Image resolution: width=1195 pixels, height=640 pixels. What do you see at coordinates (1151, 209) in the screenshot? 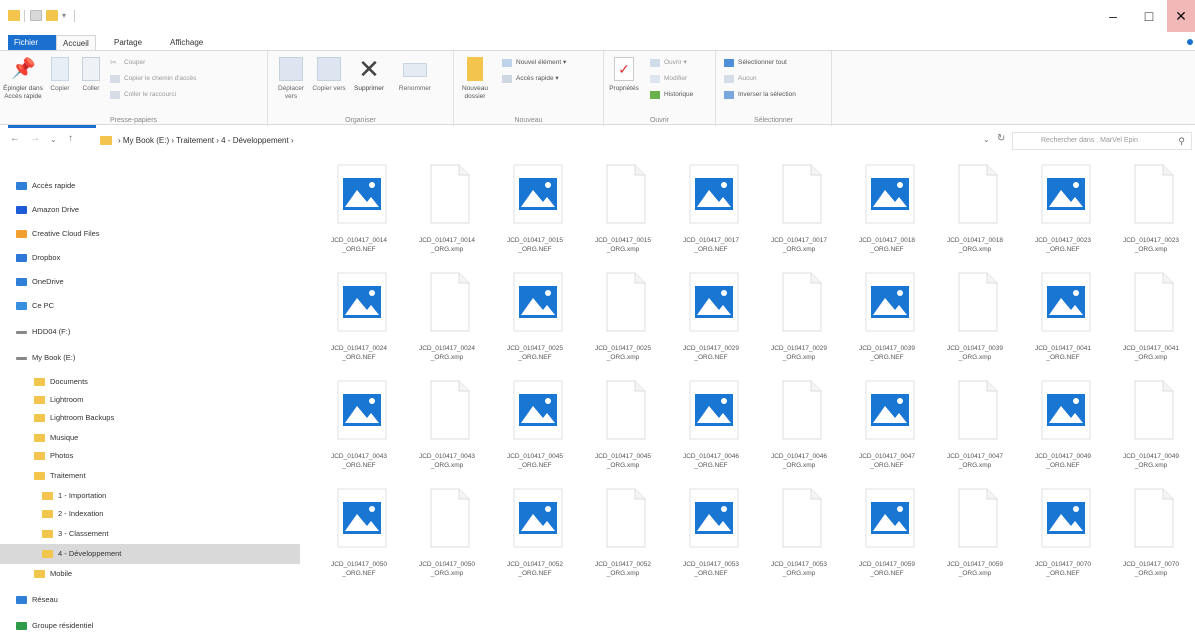
I see `file-item: JCD_010417_0023 _ORG.xmp` at bounding box center [1151, 209].